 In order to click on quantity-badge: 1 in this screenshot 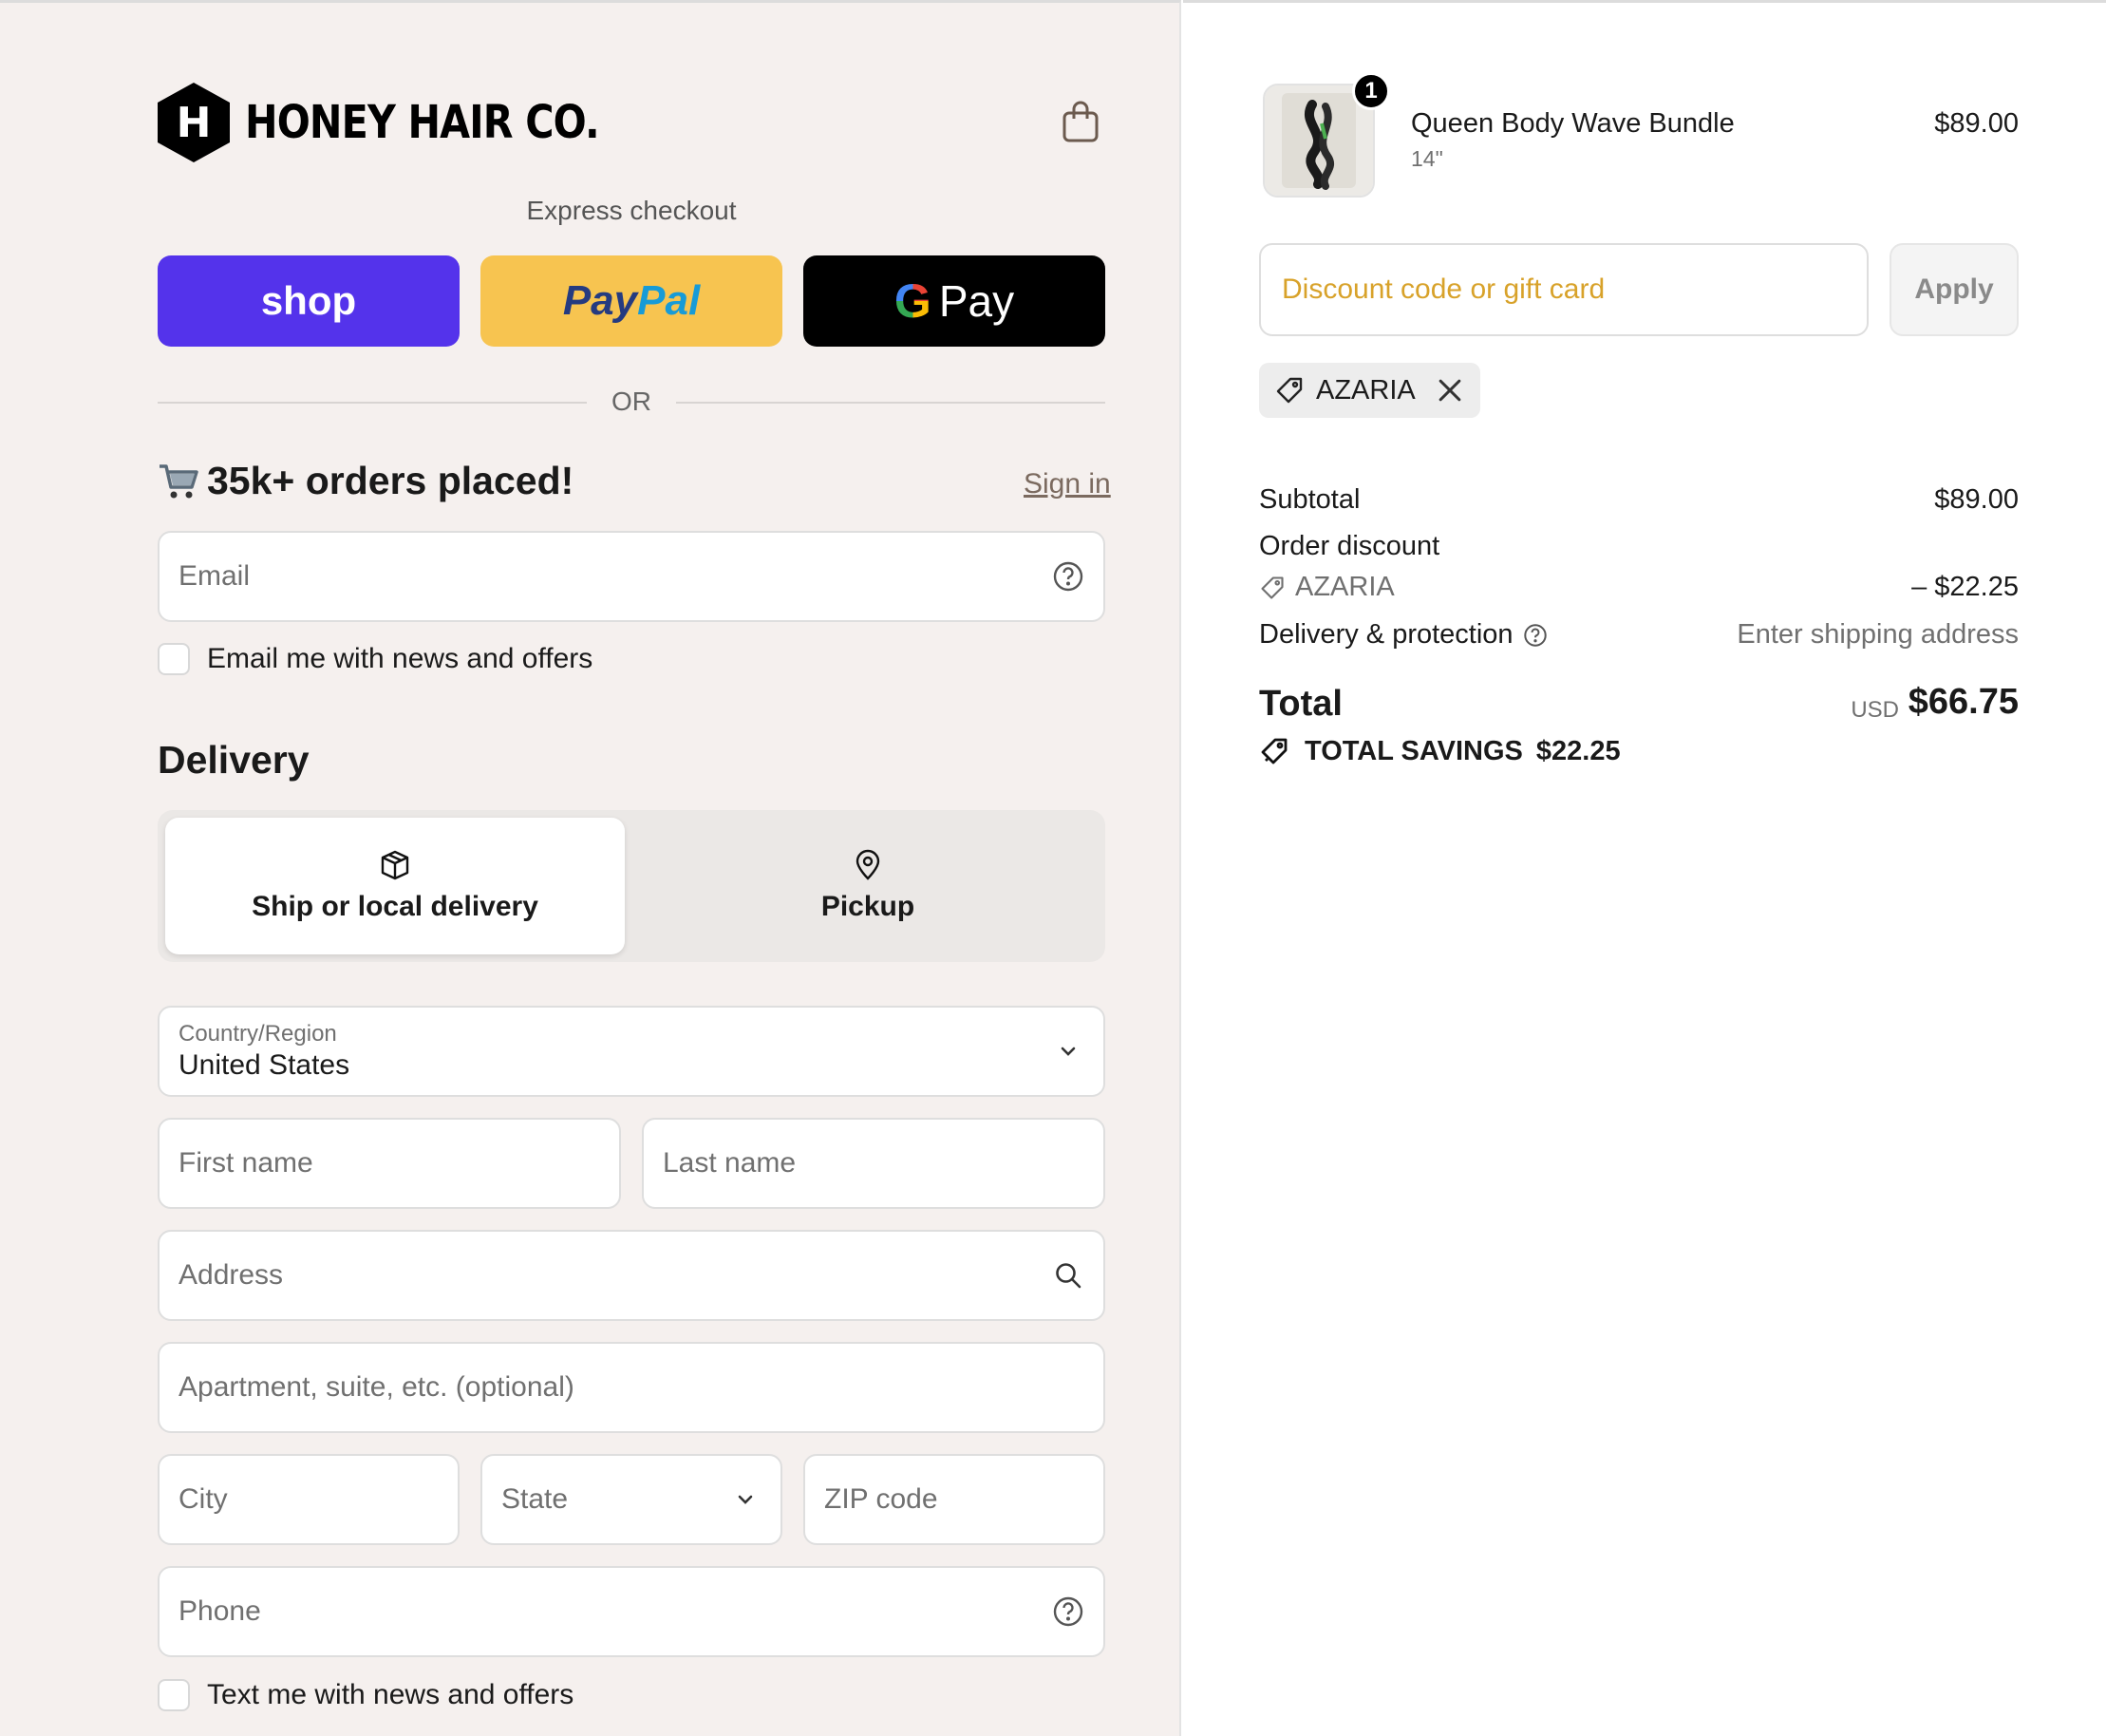, I will do `click(1371, 91)`.